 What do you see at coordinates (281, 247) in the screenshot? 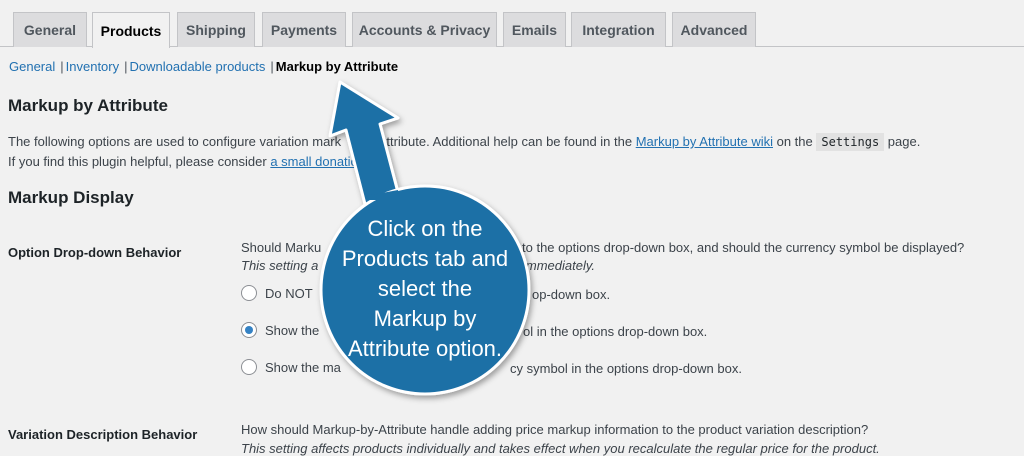
I see `option-dropdown-question-start: Should Marku` at bounding box center [281, 247].